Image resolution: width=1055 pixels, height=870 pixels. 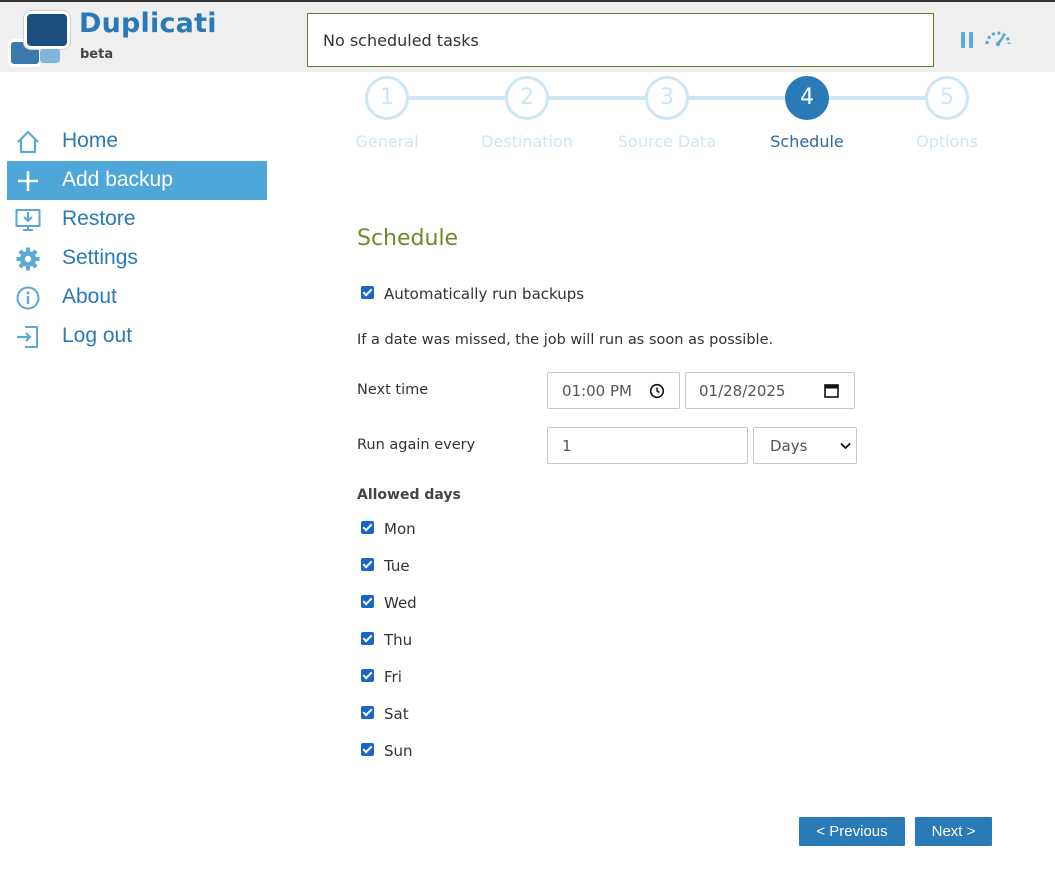 What do you see at coordinates (28, 142) in the screenshot?
I see `home-icon` at bounding box center [28, 142].